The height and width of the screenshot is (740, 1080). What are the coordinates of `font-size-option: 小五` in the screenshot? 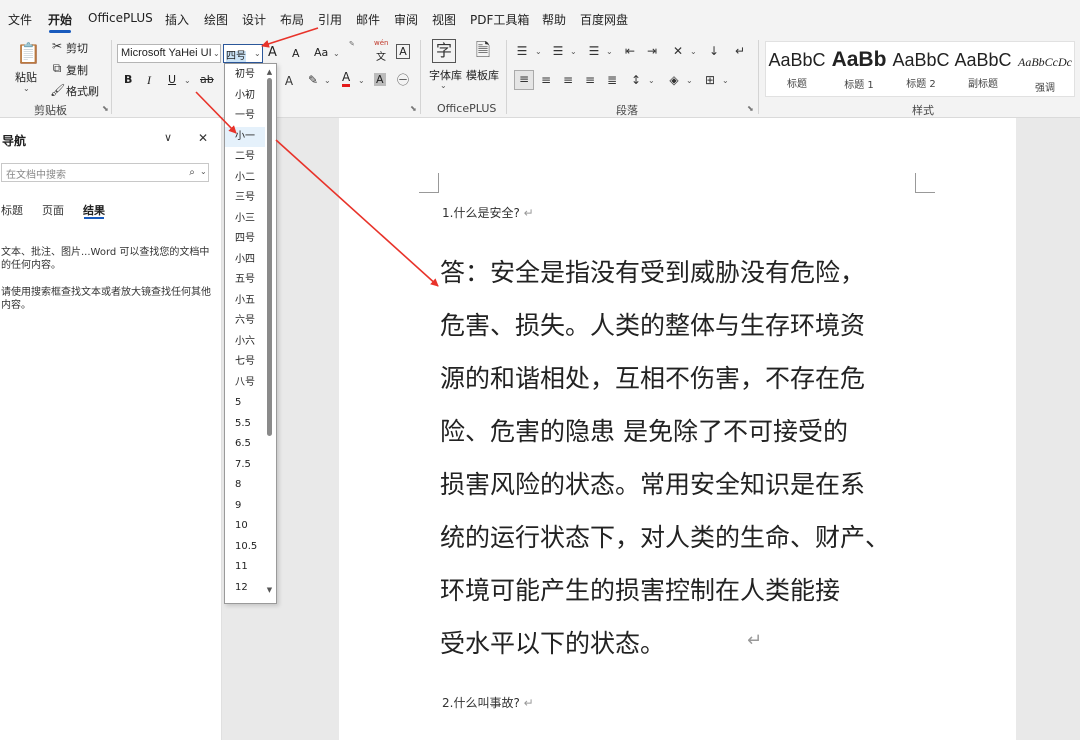 It's located at (245, 301).